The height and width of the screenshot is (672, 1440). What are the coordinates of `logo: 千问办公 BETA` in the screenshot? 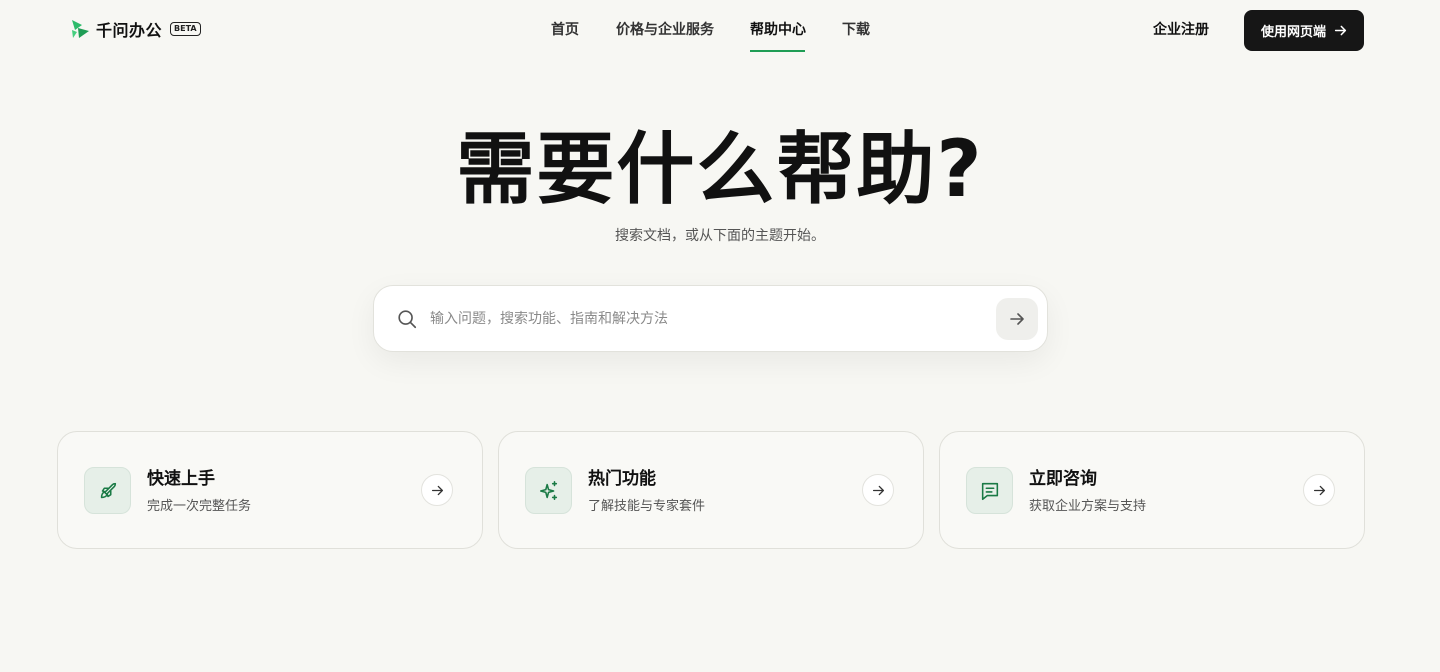 It's located at (135, 29).